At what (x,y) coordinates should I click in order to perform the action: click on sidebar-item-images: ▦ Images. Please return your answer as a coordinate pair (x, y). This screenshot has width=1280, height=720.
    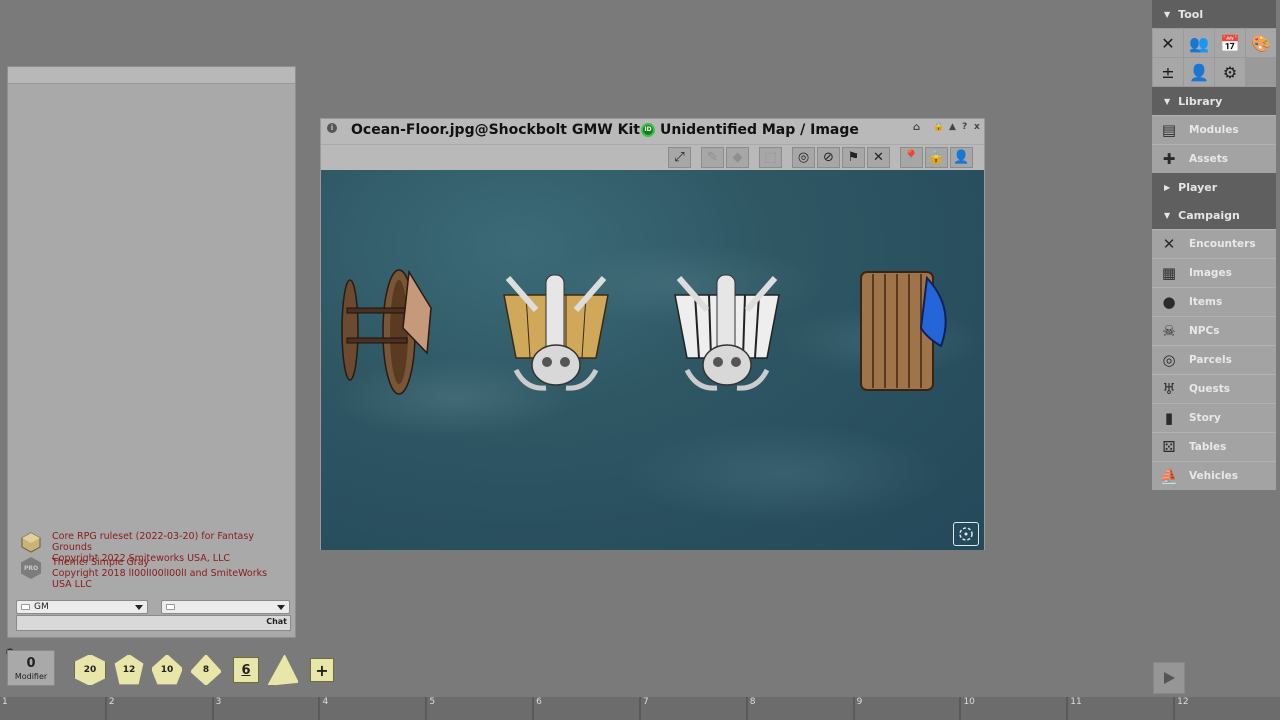
    Looking at the image, I should click on (1214, 272).